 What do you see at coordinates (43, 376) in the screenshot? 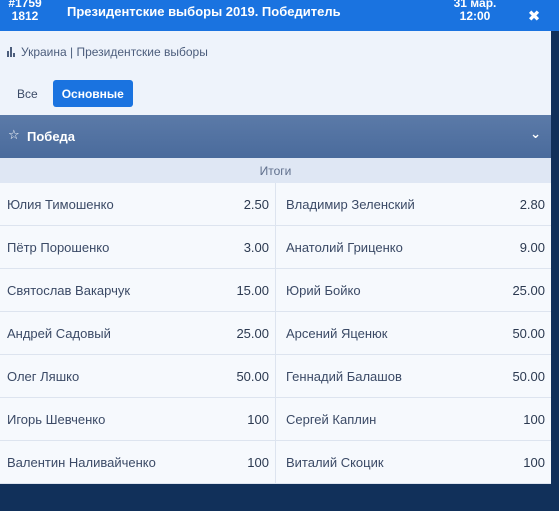
I see `candidate-name: Олег Ляшко` at bounding box center [43, 376].